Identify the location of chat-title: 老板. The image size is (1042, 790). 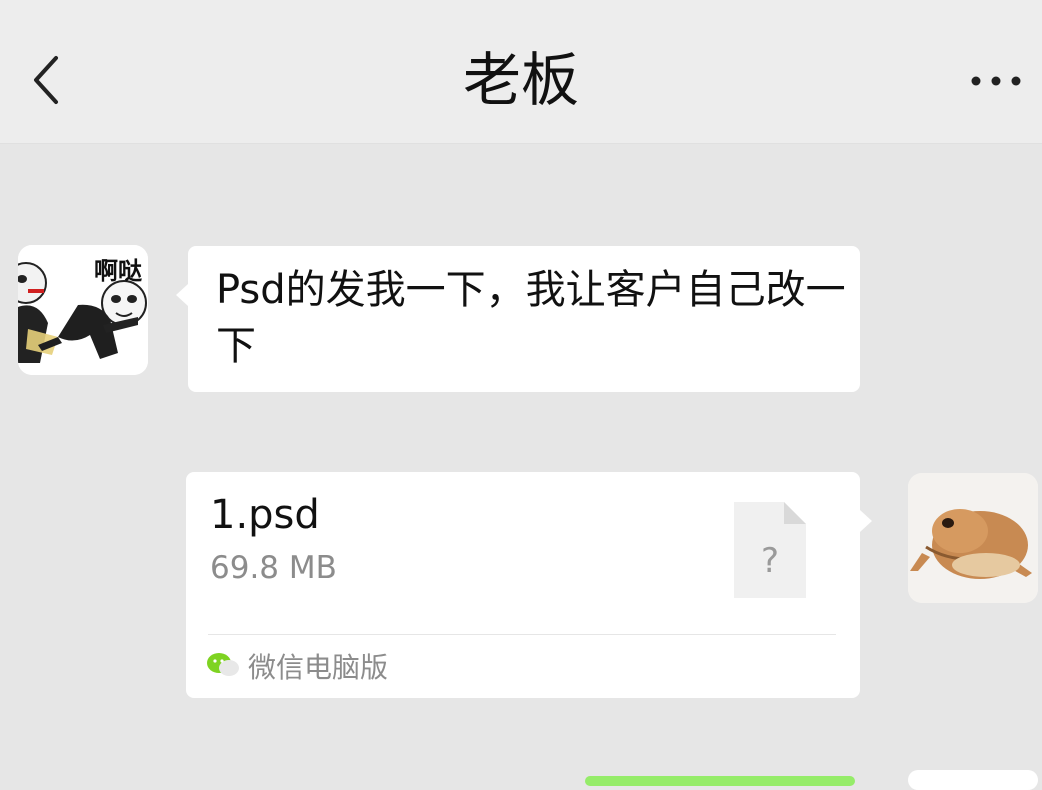
(520, 80).